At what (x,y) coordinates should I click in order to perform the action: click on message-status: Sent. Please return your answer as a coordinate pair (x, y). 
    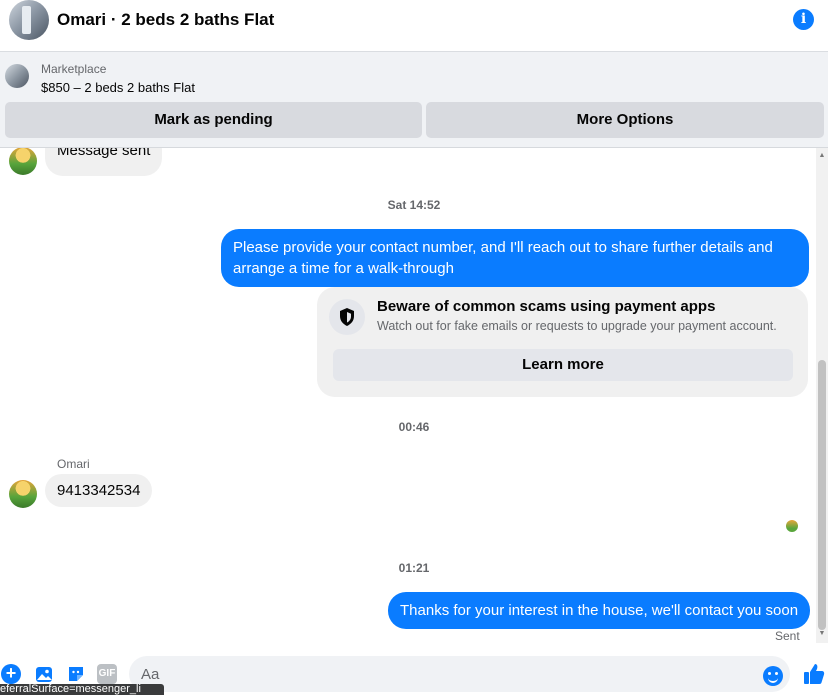
    Looking at the image, I should click on (787, 636).